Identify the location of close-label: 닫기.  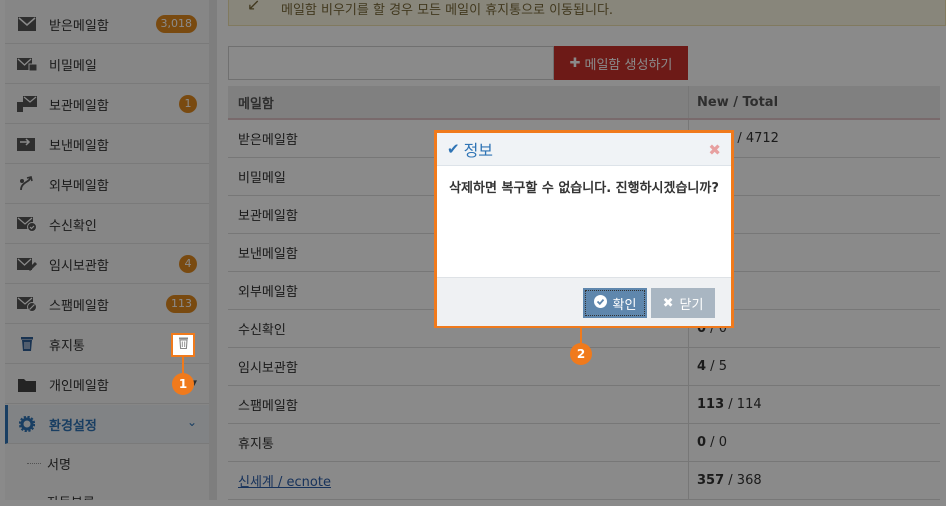
(691, 305).